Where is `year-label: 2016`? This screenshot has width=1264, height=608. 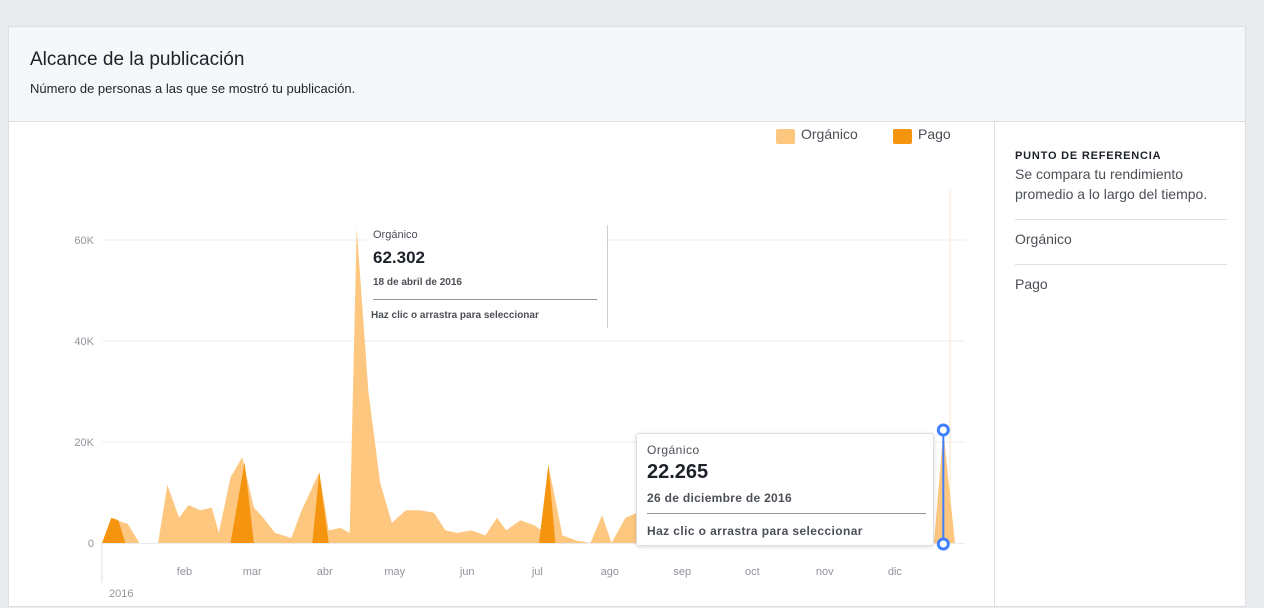 year-label: 2016 is located at coordinates (121, 594).